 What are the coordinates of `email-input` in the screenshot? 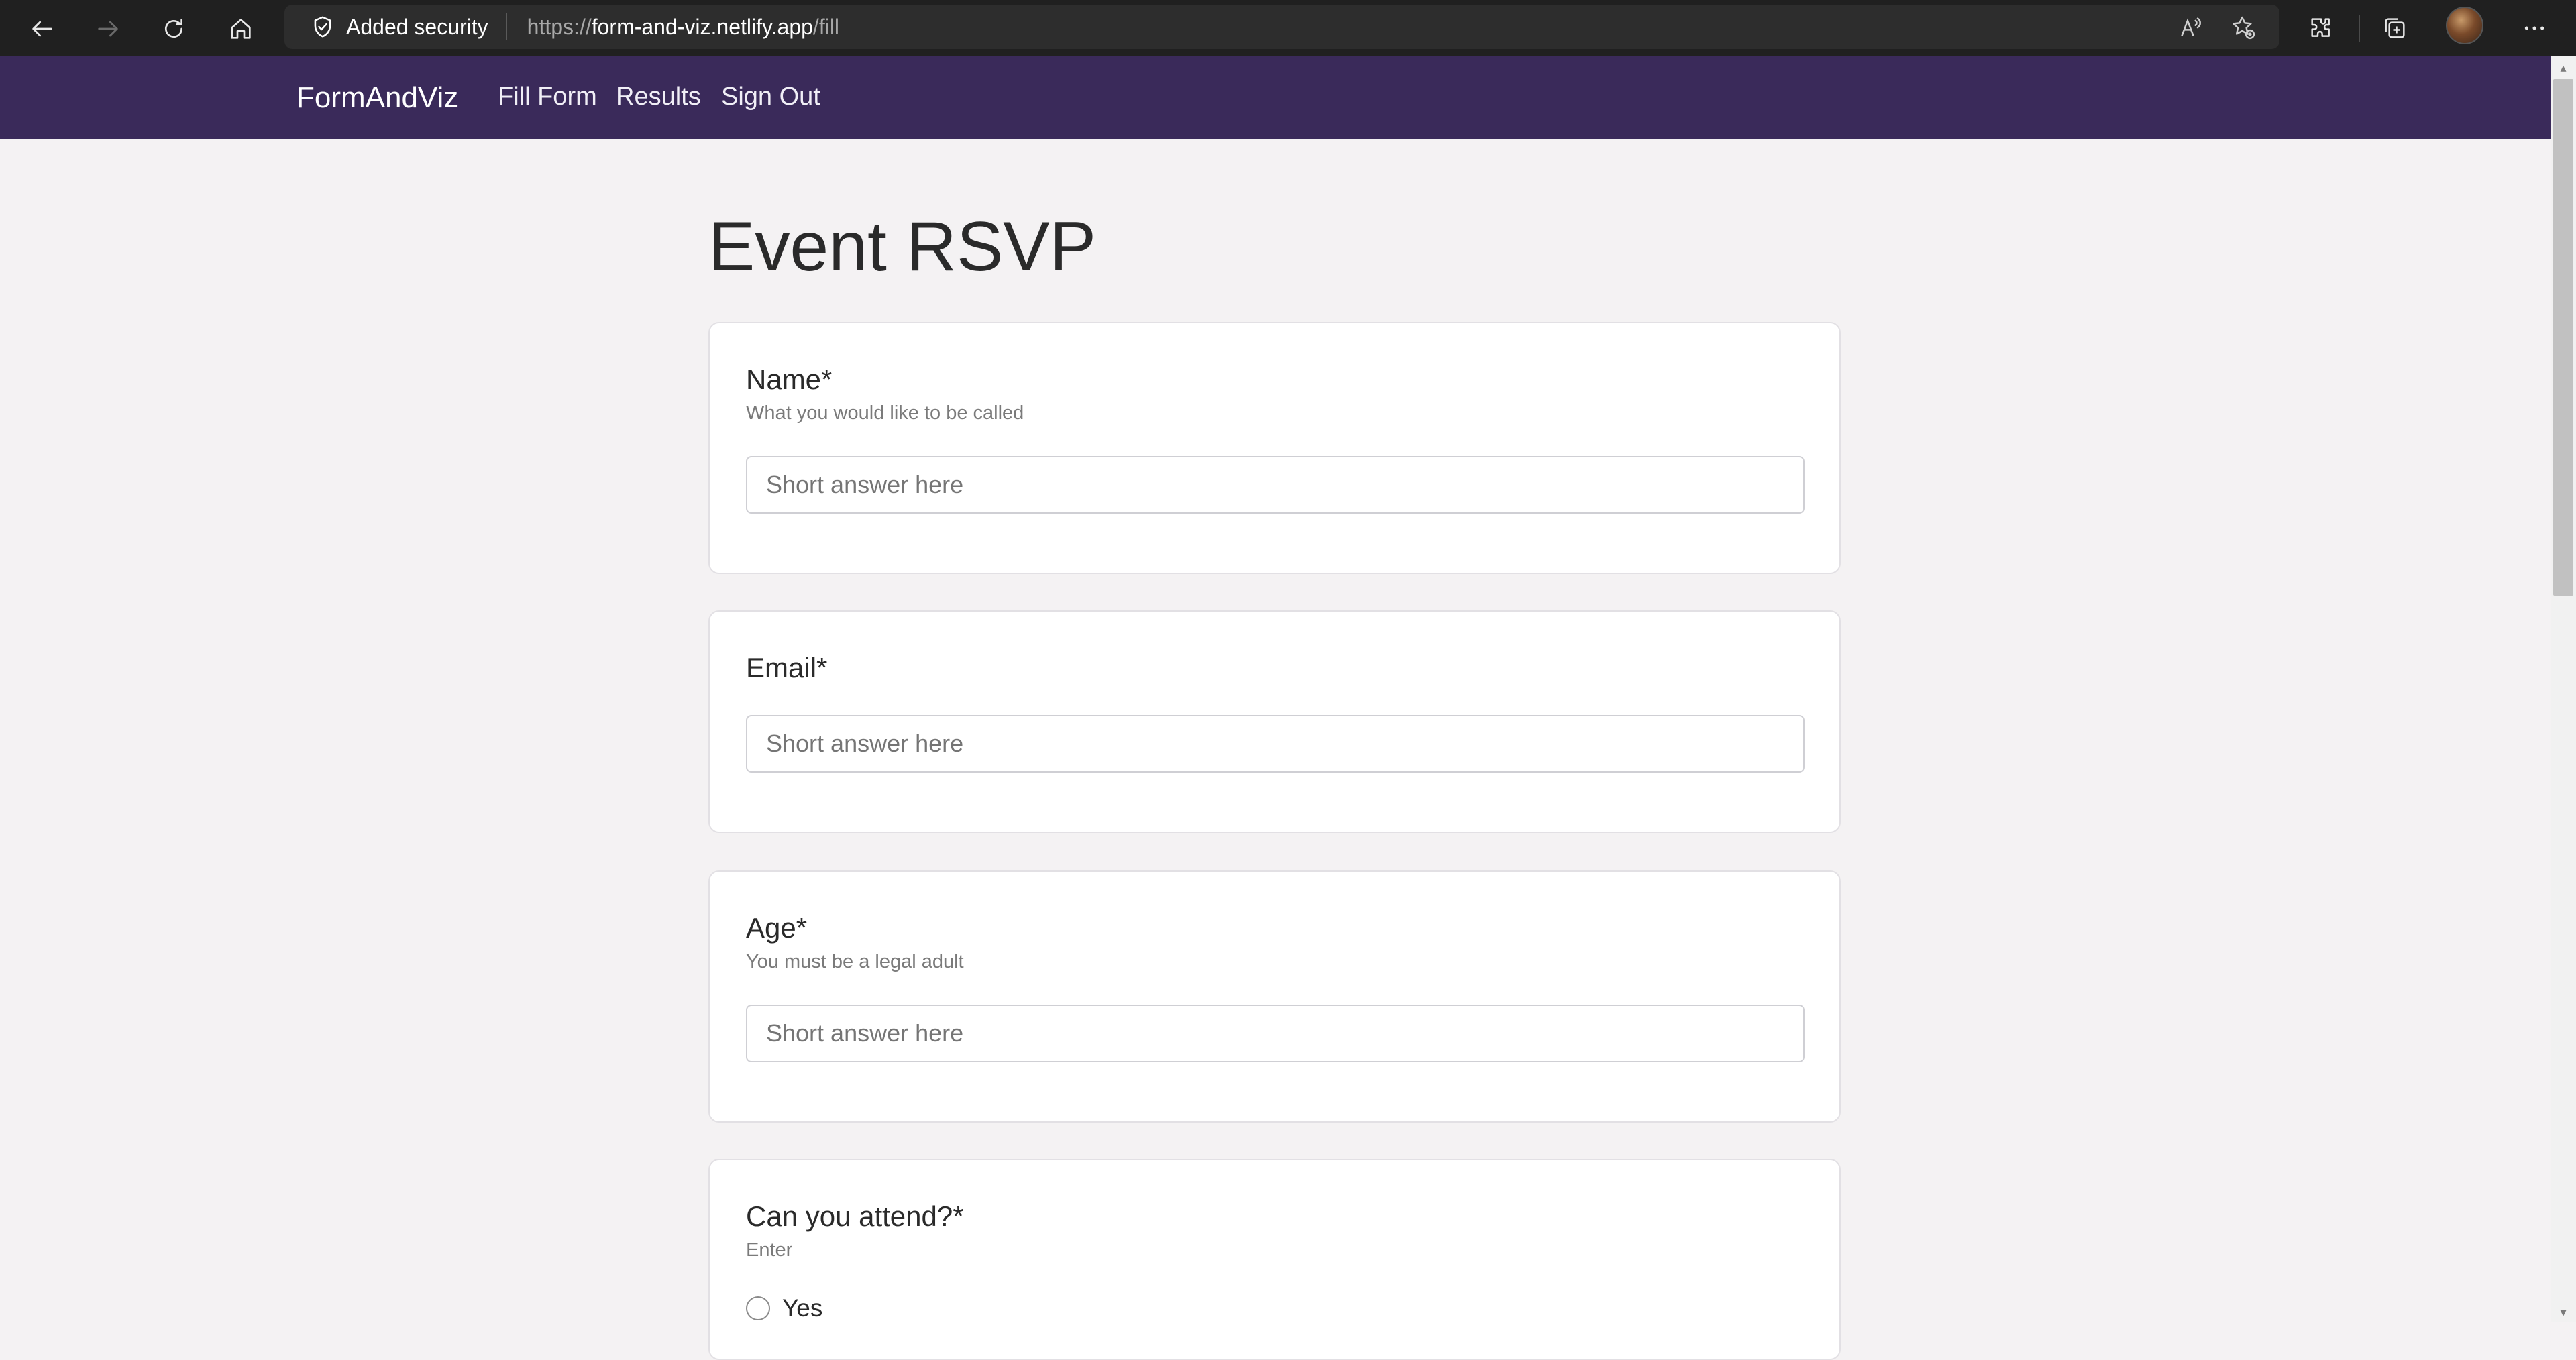 It's located at (1275, 744).